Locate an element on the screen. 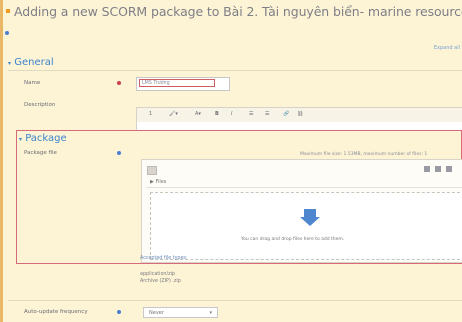 The width and height of the screenshot is (462, 322). name-field: LMS Trường is located at coordinates (183, 84).